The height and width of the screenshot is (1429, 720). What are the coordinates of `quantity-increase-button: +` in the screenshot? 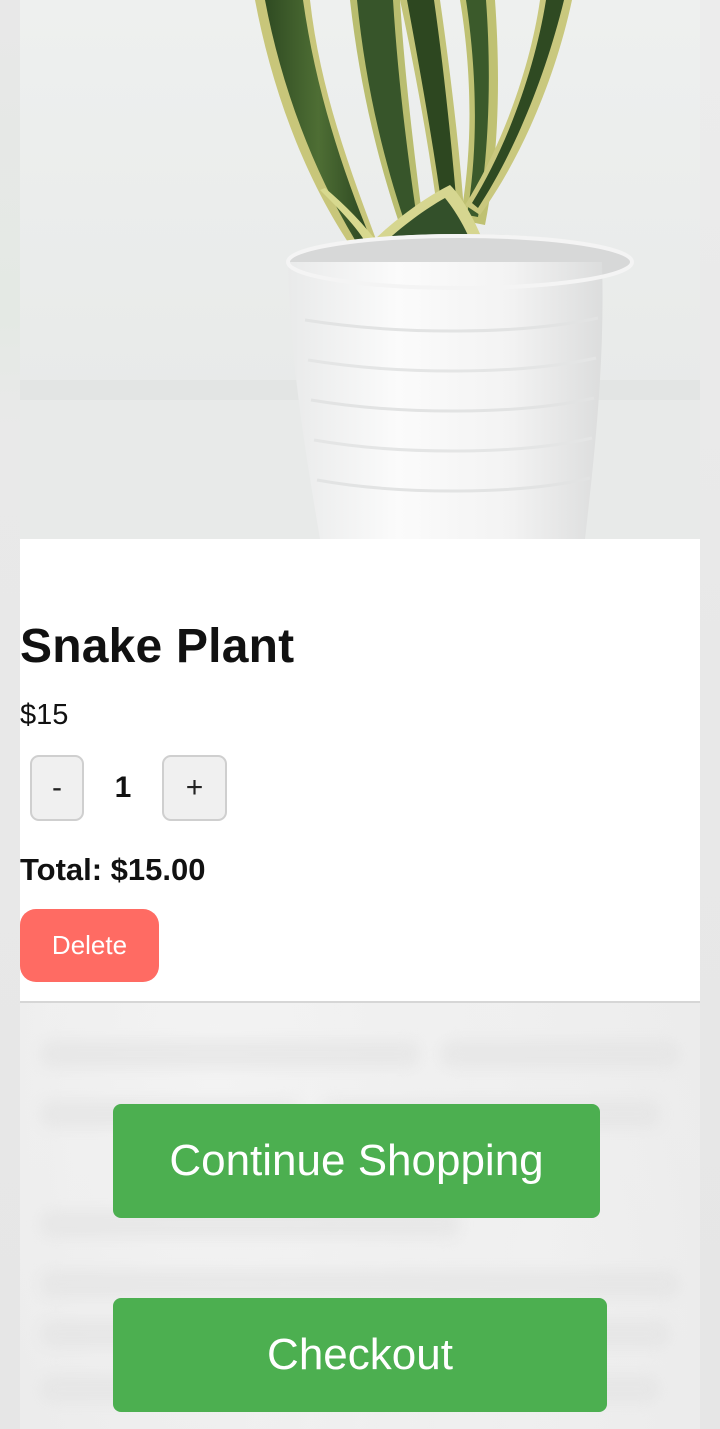 It's located at (194, 788).